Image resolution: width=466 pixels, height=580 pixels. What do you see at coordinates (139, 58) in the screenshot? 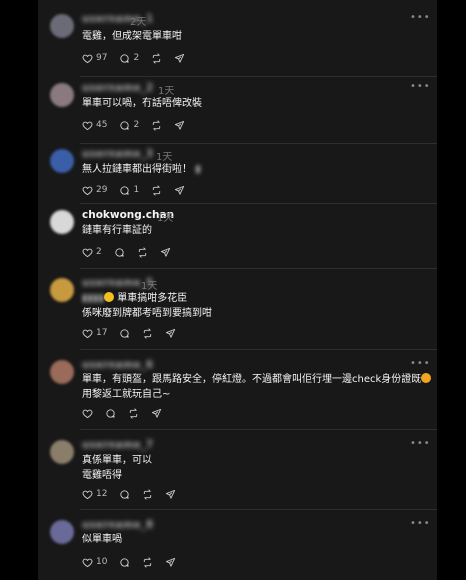
I see `action-bar: 97 2` at bounding box center [139, 58].